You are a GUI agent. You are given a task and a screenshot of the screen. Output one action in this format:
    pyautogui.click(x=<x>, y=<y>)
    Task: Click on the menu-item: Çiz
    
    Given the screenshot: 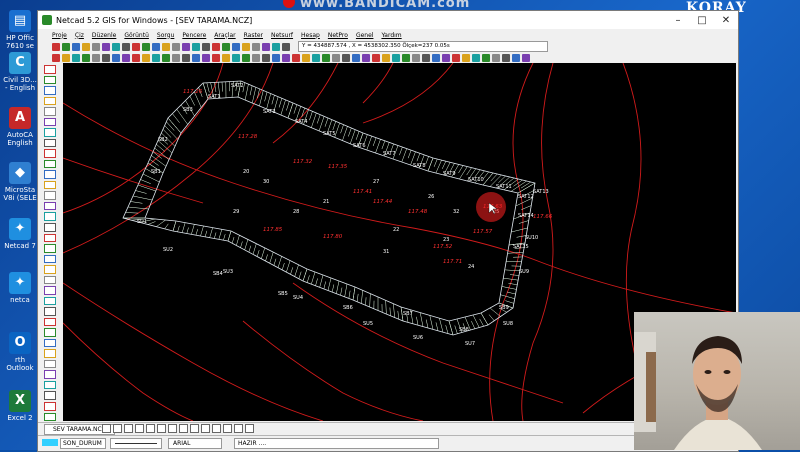 What is the action you would take?
    pyautogui.click(x=79, y=35)
    